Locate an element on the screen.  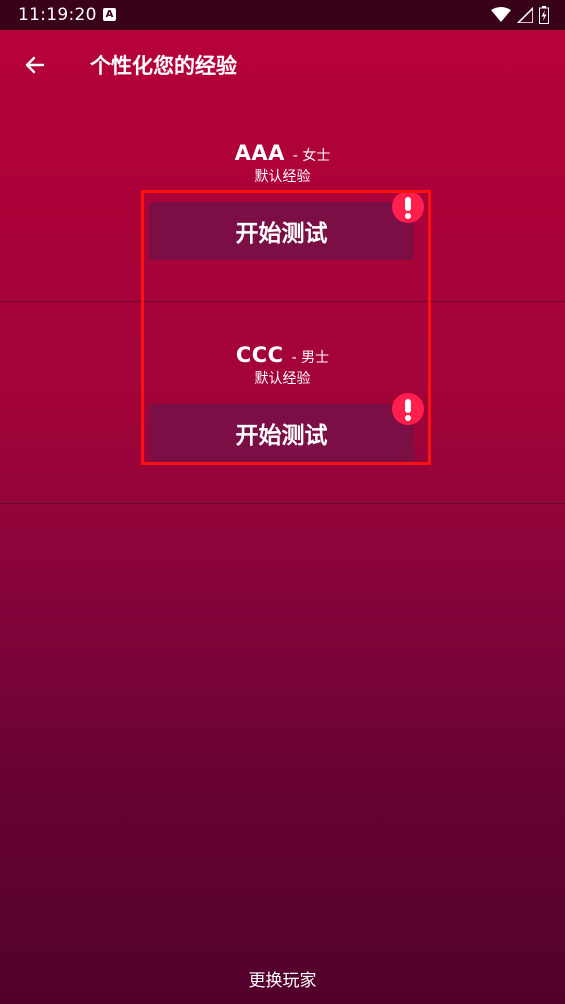
player-name-line: CCC - 男士 is located at coordinates (282, 355).